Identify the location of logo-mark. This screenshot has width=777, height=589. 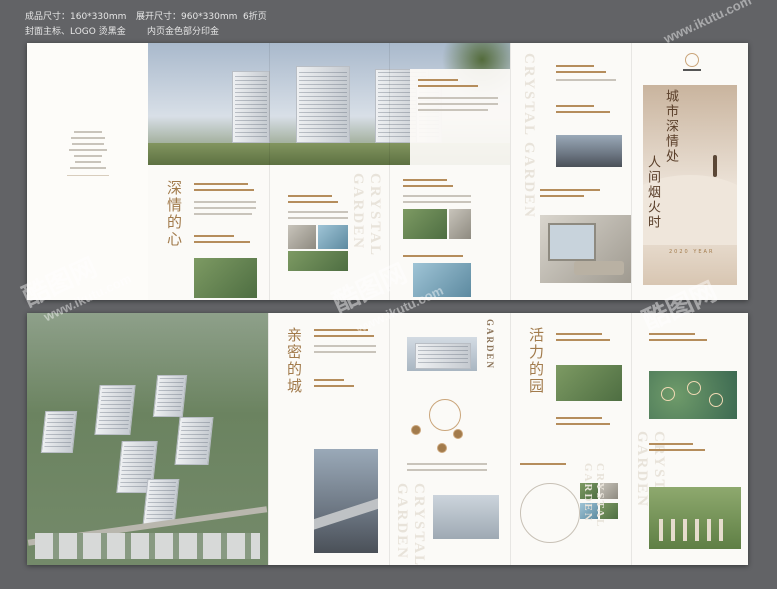
(692, 60).